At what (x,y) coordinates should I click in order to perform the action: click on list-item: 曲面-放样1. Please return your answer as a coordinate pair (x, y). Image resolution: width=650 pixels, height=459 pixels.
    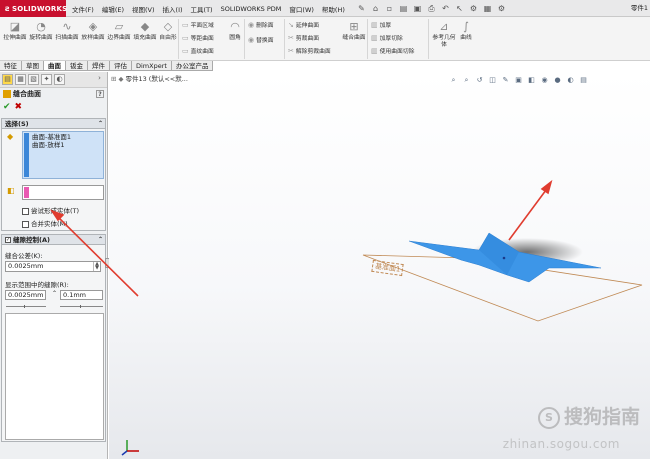
    Looking at the image, I should click on (66, 145).